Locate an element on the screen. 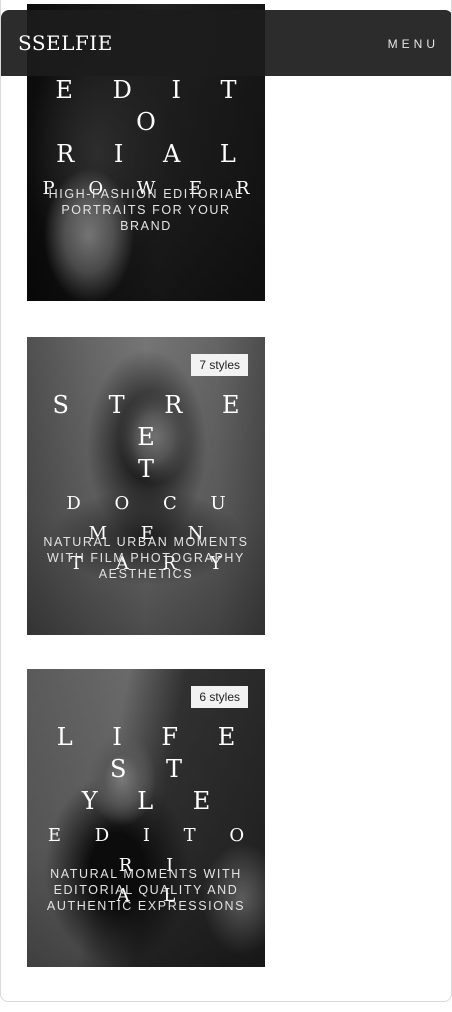 The width and height of the screenshot is (452, 1012). menu-button: MENU is located at coordinates (413, 44).